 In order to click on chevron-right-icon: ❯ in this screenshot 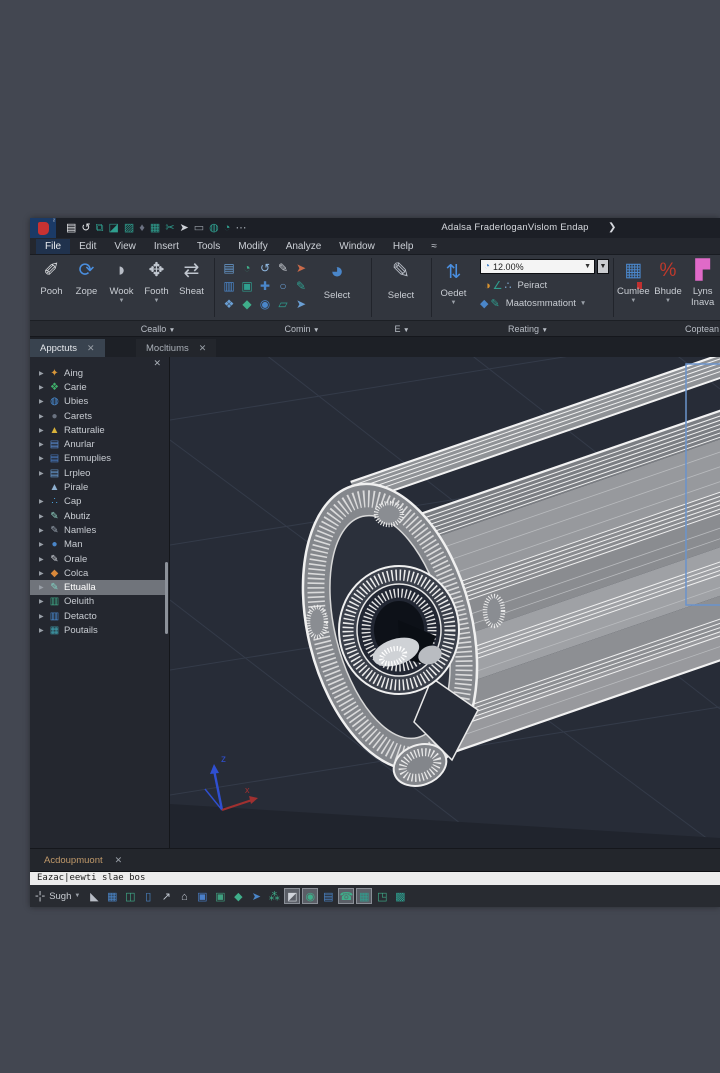, I will do `click(612, 228)`.